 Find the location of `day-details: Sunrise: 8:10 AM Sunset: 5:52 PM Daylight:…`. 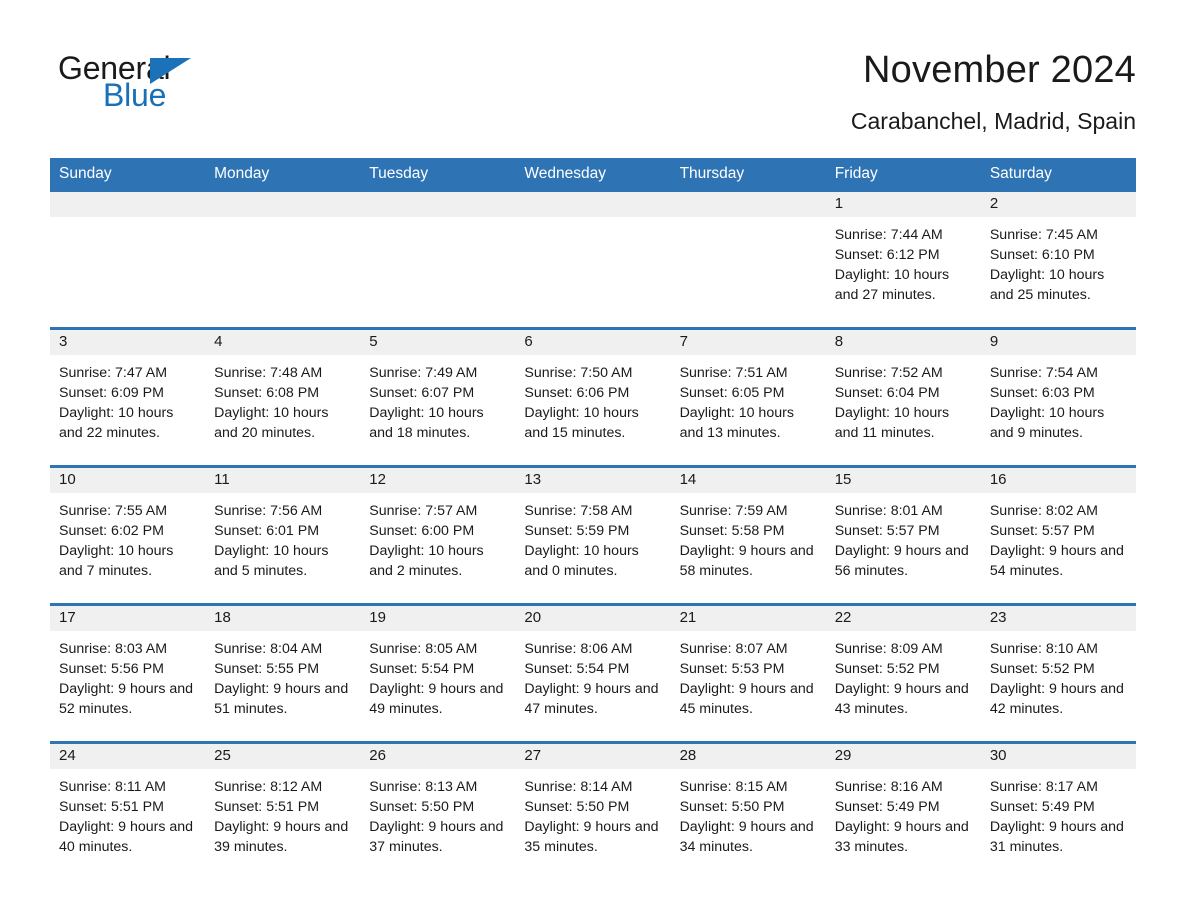

day-details: Sunrise: 8:10 AM Sunset: 5:52 PM Daylight:… is located at coordinates (1058, 675).